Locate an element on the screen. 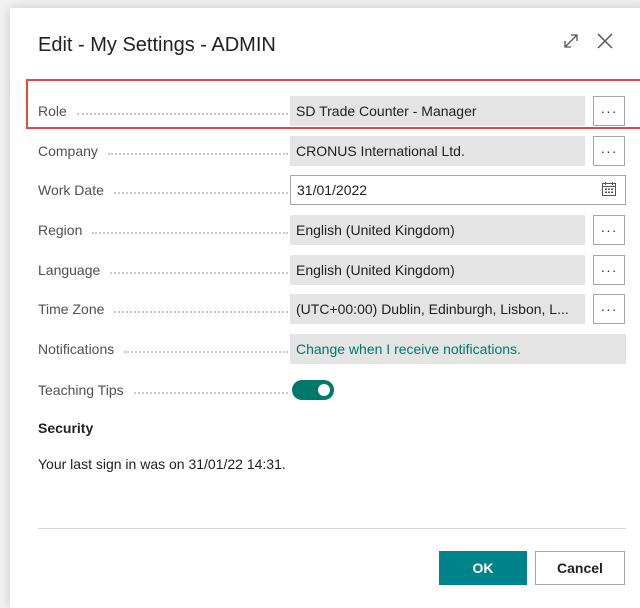 The height and width of the screenshot is (608, 640). notifications-link: Change when I receive notifications. is located at coordinates (458, 349).